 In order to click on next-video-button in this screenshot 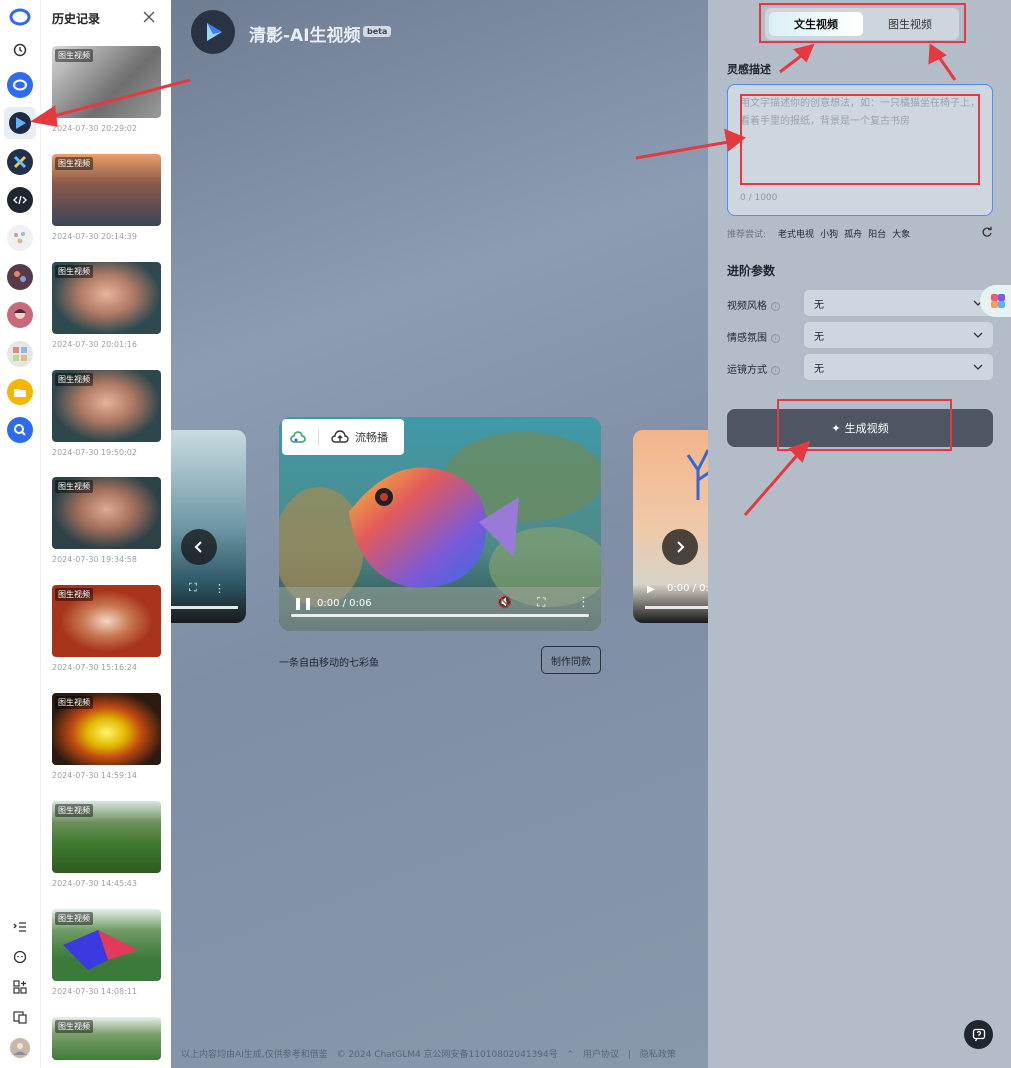, I will do `click(680, 547)`.